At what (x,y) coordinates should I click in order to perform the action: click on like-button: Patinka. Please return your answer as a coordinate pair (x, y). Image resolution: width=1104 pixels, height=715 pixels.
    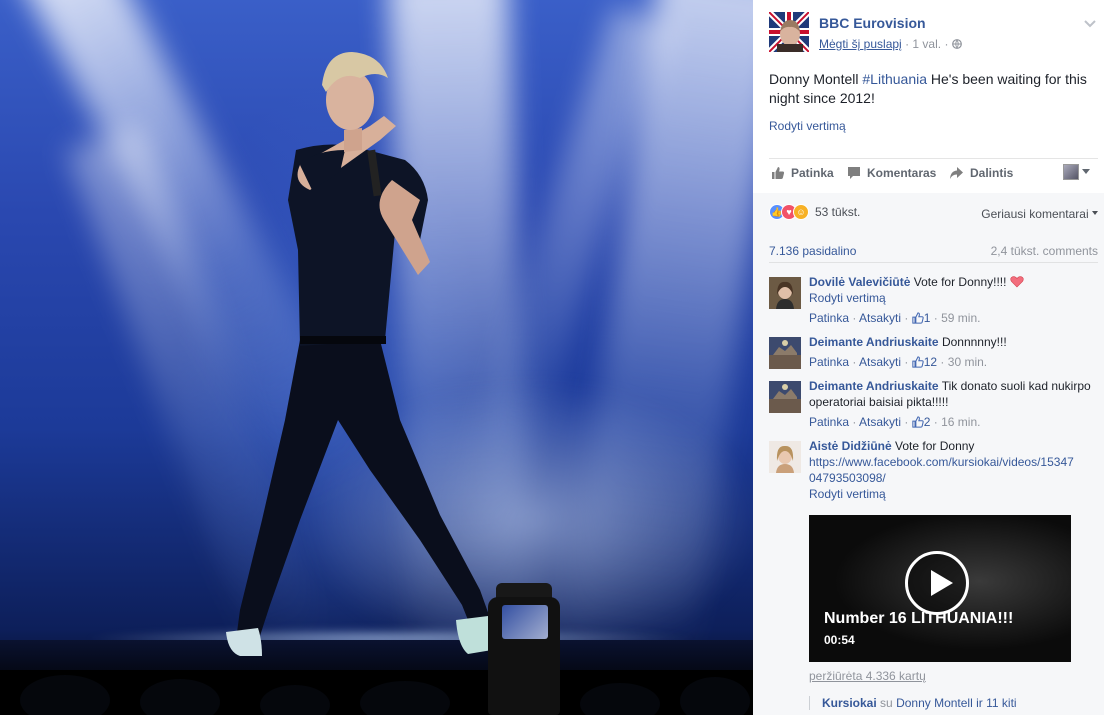
    Looking at the image, I should click on (802, 173).